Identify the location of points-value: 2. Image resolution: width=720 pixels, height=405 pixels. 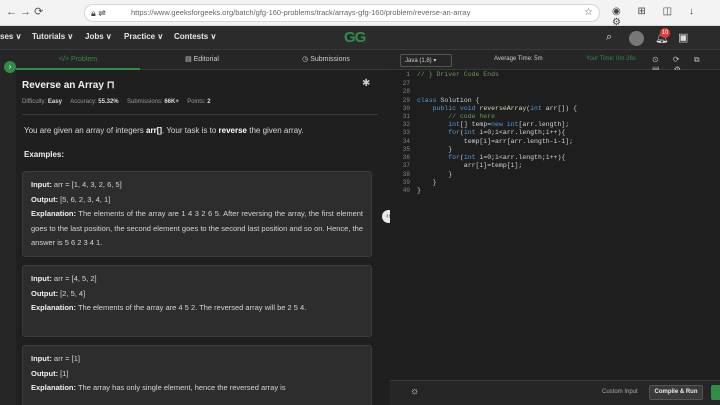
(209, 102).